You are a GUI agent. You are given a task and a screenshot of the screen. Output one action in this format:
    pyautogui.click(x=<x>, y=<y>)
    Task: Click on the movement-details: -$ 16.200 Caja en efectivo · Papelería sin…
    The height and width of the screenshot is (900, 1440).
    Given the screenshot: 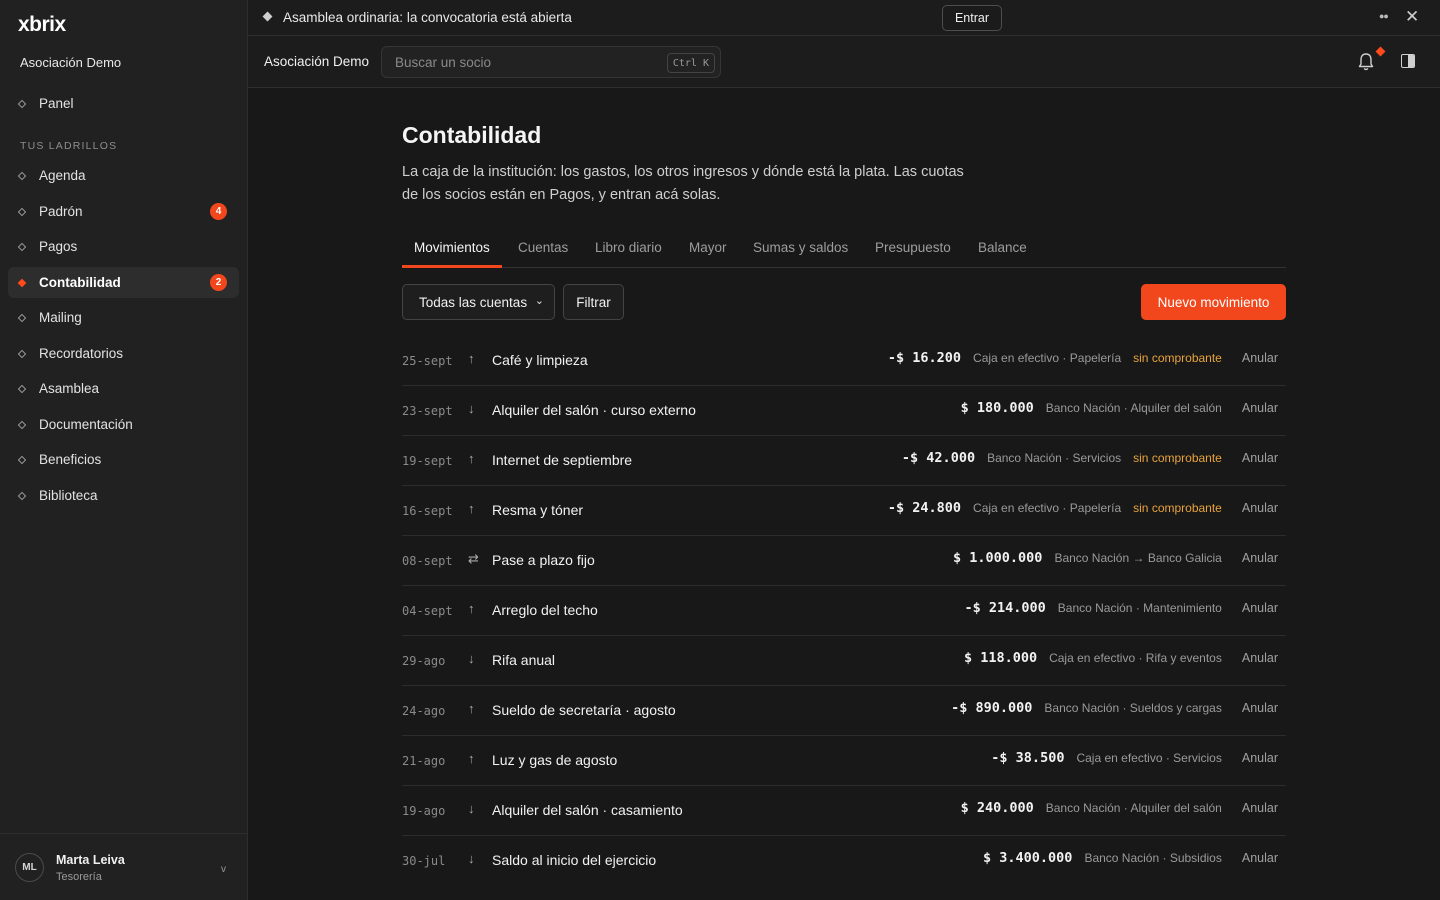 What is the action you would take?
    pyautogui.click(x=1083, y=358)
    